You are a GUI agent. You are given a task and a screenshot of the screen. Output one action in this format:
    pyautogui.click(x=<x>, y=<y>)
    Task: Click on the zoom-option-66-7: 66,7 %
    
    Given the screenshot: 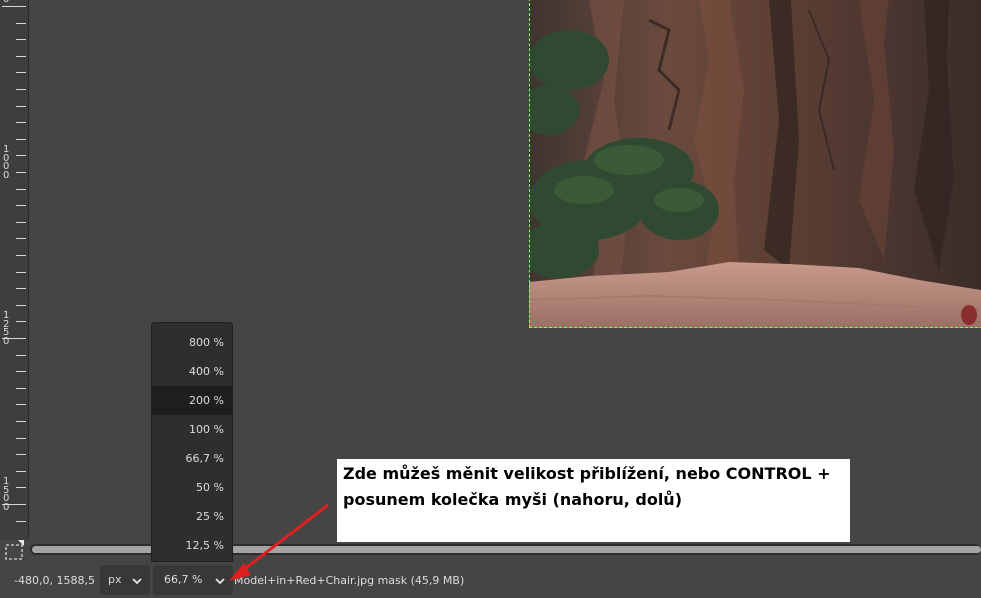 What is the action you would take?
    pyautogui.click(x=192, y=458)
    